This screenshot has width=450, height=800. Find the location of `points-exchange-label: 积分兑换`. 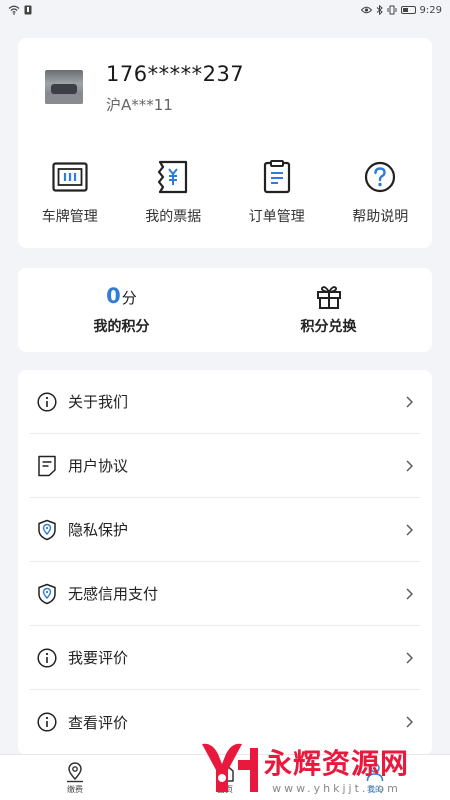

points-exchange-label: 积分兑换 is located at coordinates (328, 327).